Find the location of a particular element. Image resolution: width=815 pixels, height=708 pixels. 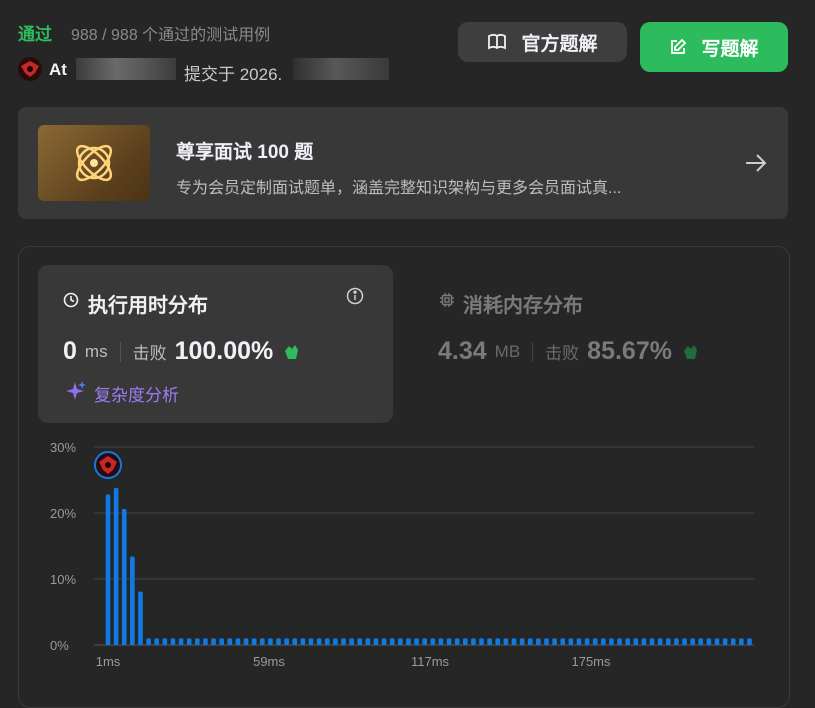

x-tick-label: 1ms is located at coordinates (108, 661).